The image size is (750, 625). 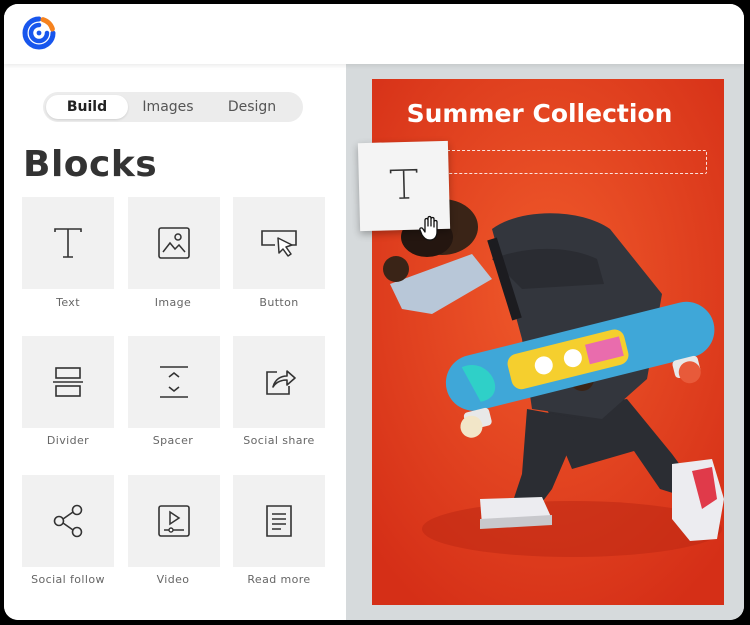 I want to click on block-social-share-label: Social share, so click(x=279, y=440).